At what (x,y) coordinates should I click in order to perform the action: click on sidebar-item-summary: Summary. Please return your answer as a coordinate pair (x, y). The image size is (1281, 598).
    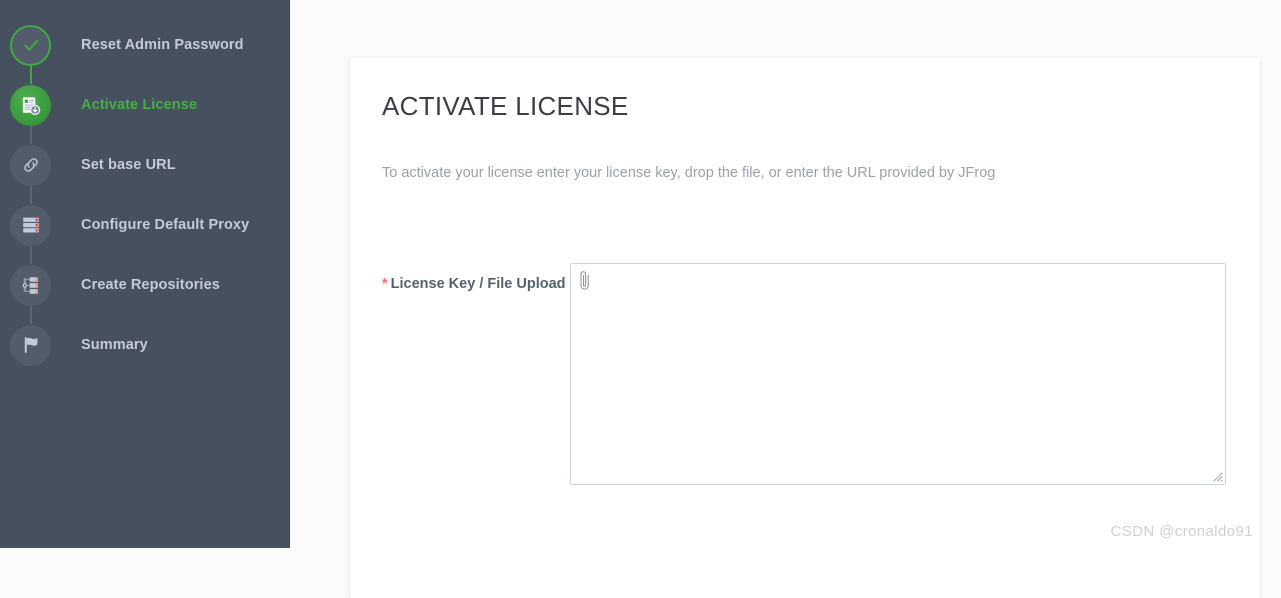
    Looking at the image, I should click on (145, 345).